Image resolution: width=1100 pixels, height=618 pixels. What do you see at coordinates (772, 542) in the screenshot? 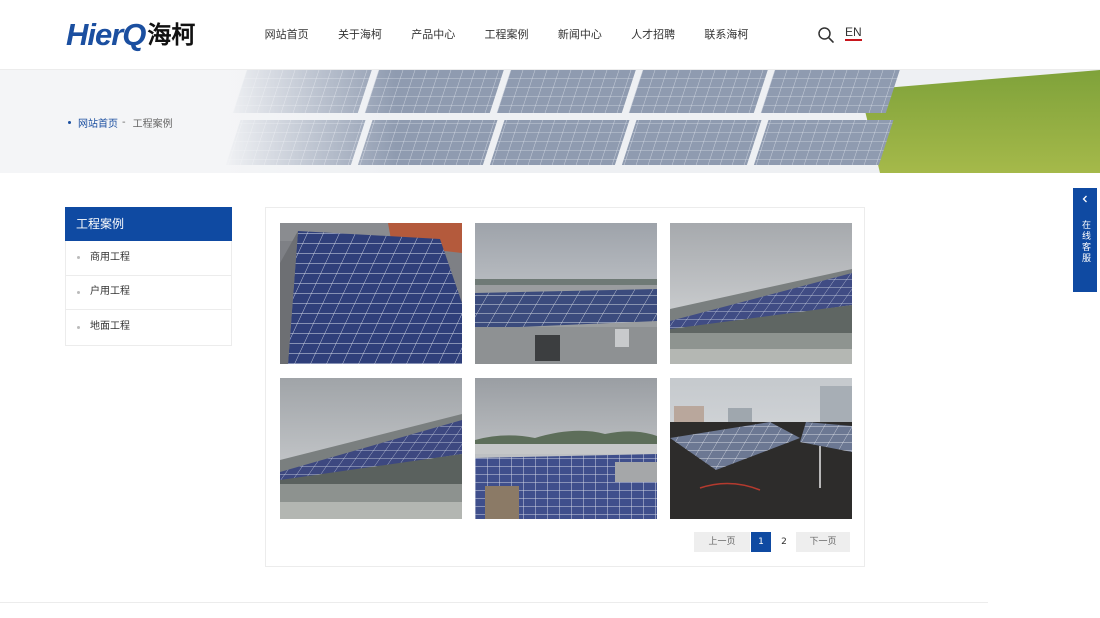
I see `pagination: 上一页 1 2 下一页` at bounding box center [772, 542].